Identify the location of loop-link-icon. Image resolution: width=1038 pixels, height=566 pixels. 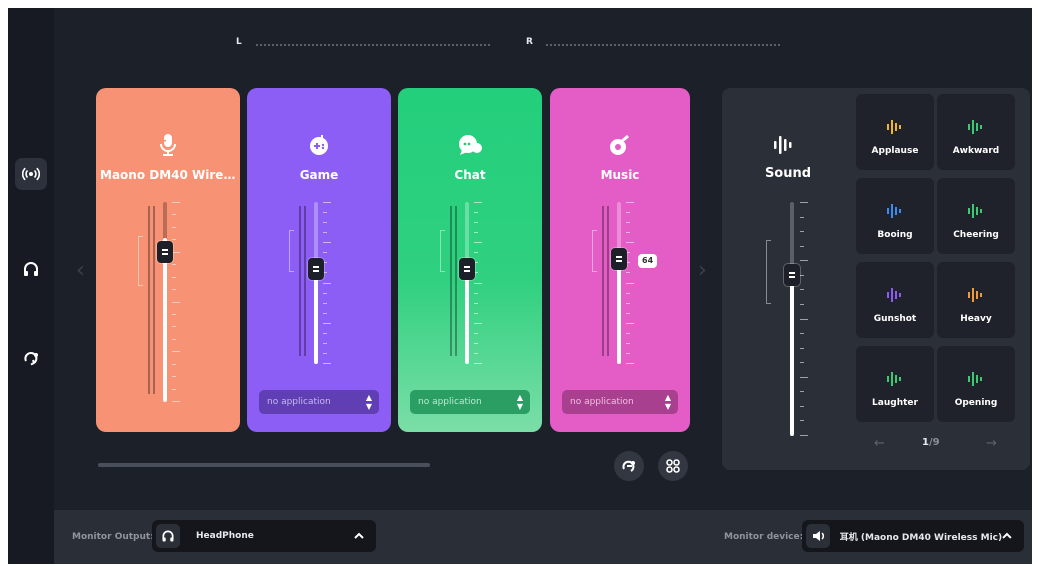
(628, 466).